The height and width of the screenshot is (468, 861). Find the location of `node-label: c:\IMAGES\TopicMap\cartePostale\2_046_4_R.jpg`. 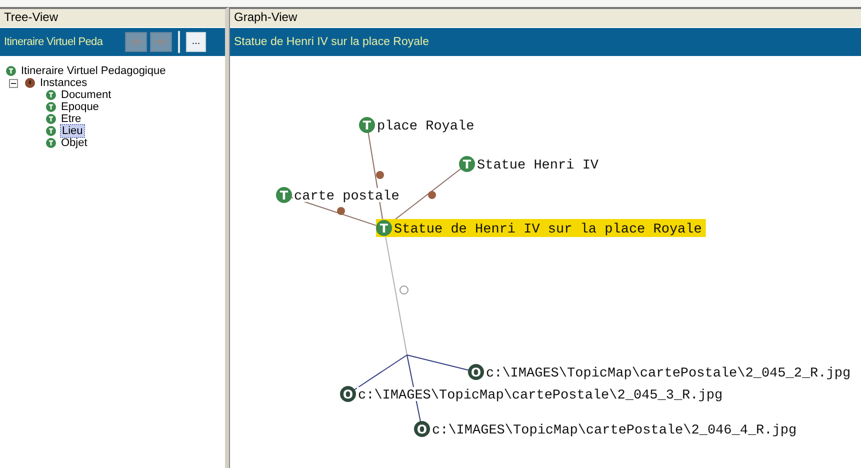

node-label: c:\IMAGES\TopicMap\cartePostale\2_046_4_R.jpg is located at coordinates (614, 431).